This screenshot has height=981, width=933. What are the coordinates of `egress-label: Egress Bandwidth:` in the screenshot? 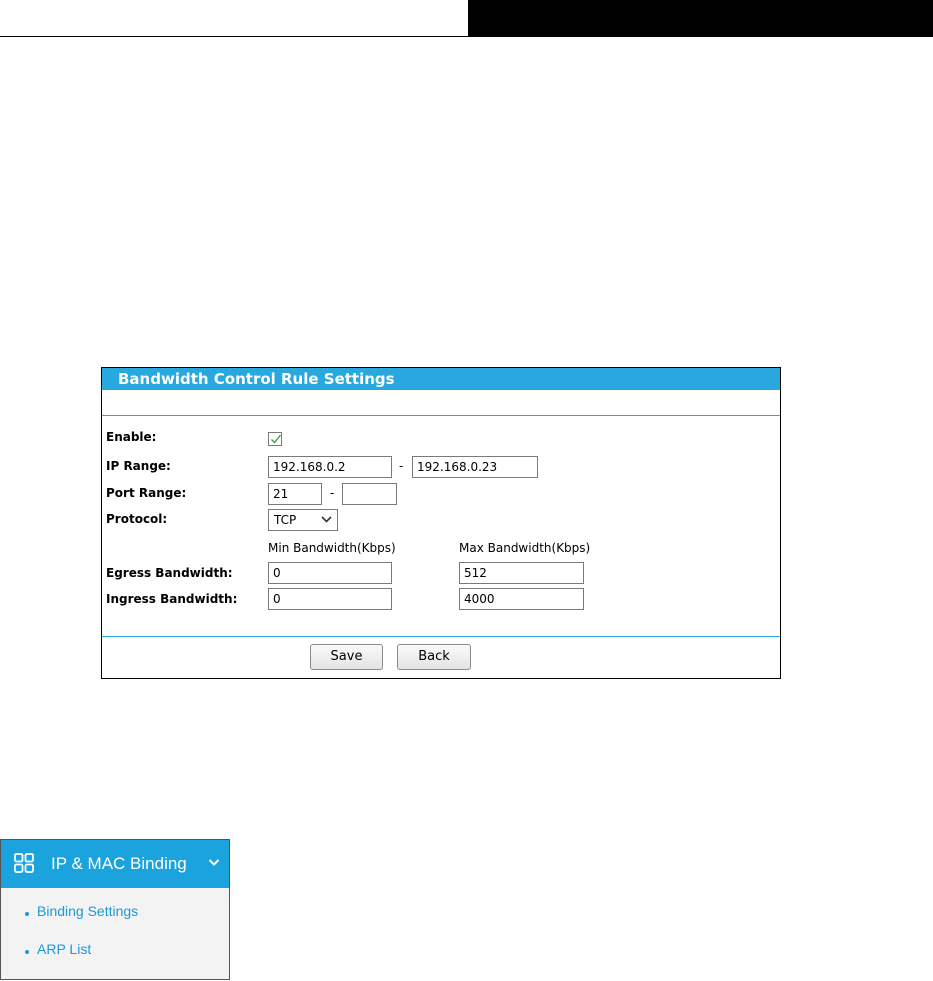 It's located at (169, 573).